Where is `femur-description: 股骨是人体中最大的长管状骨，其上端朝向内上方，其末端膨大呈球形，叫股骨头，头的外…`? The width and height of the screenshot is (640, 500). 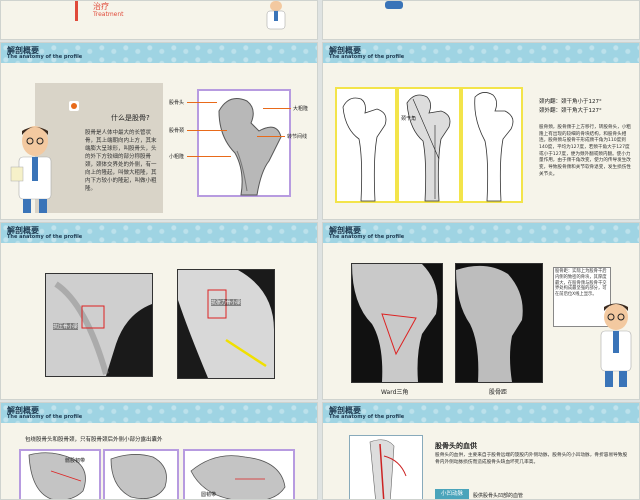 femur-description: 股骨是人体中最大的长管状骨，其上端朝向内上方，其末端膨大呈球形，叫股骨头，头的外… is located at coordinates (121, 161).